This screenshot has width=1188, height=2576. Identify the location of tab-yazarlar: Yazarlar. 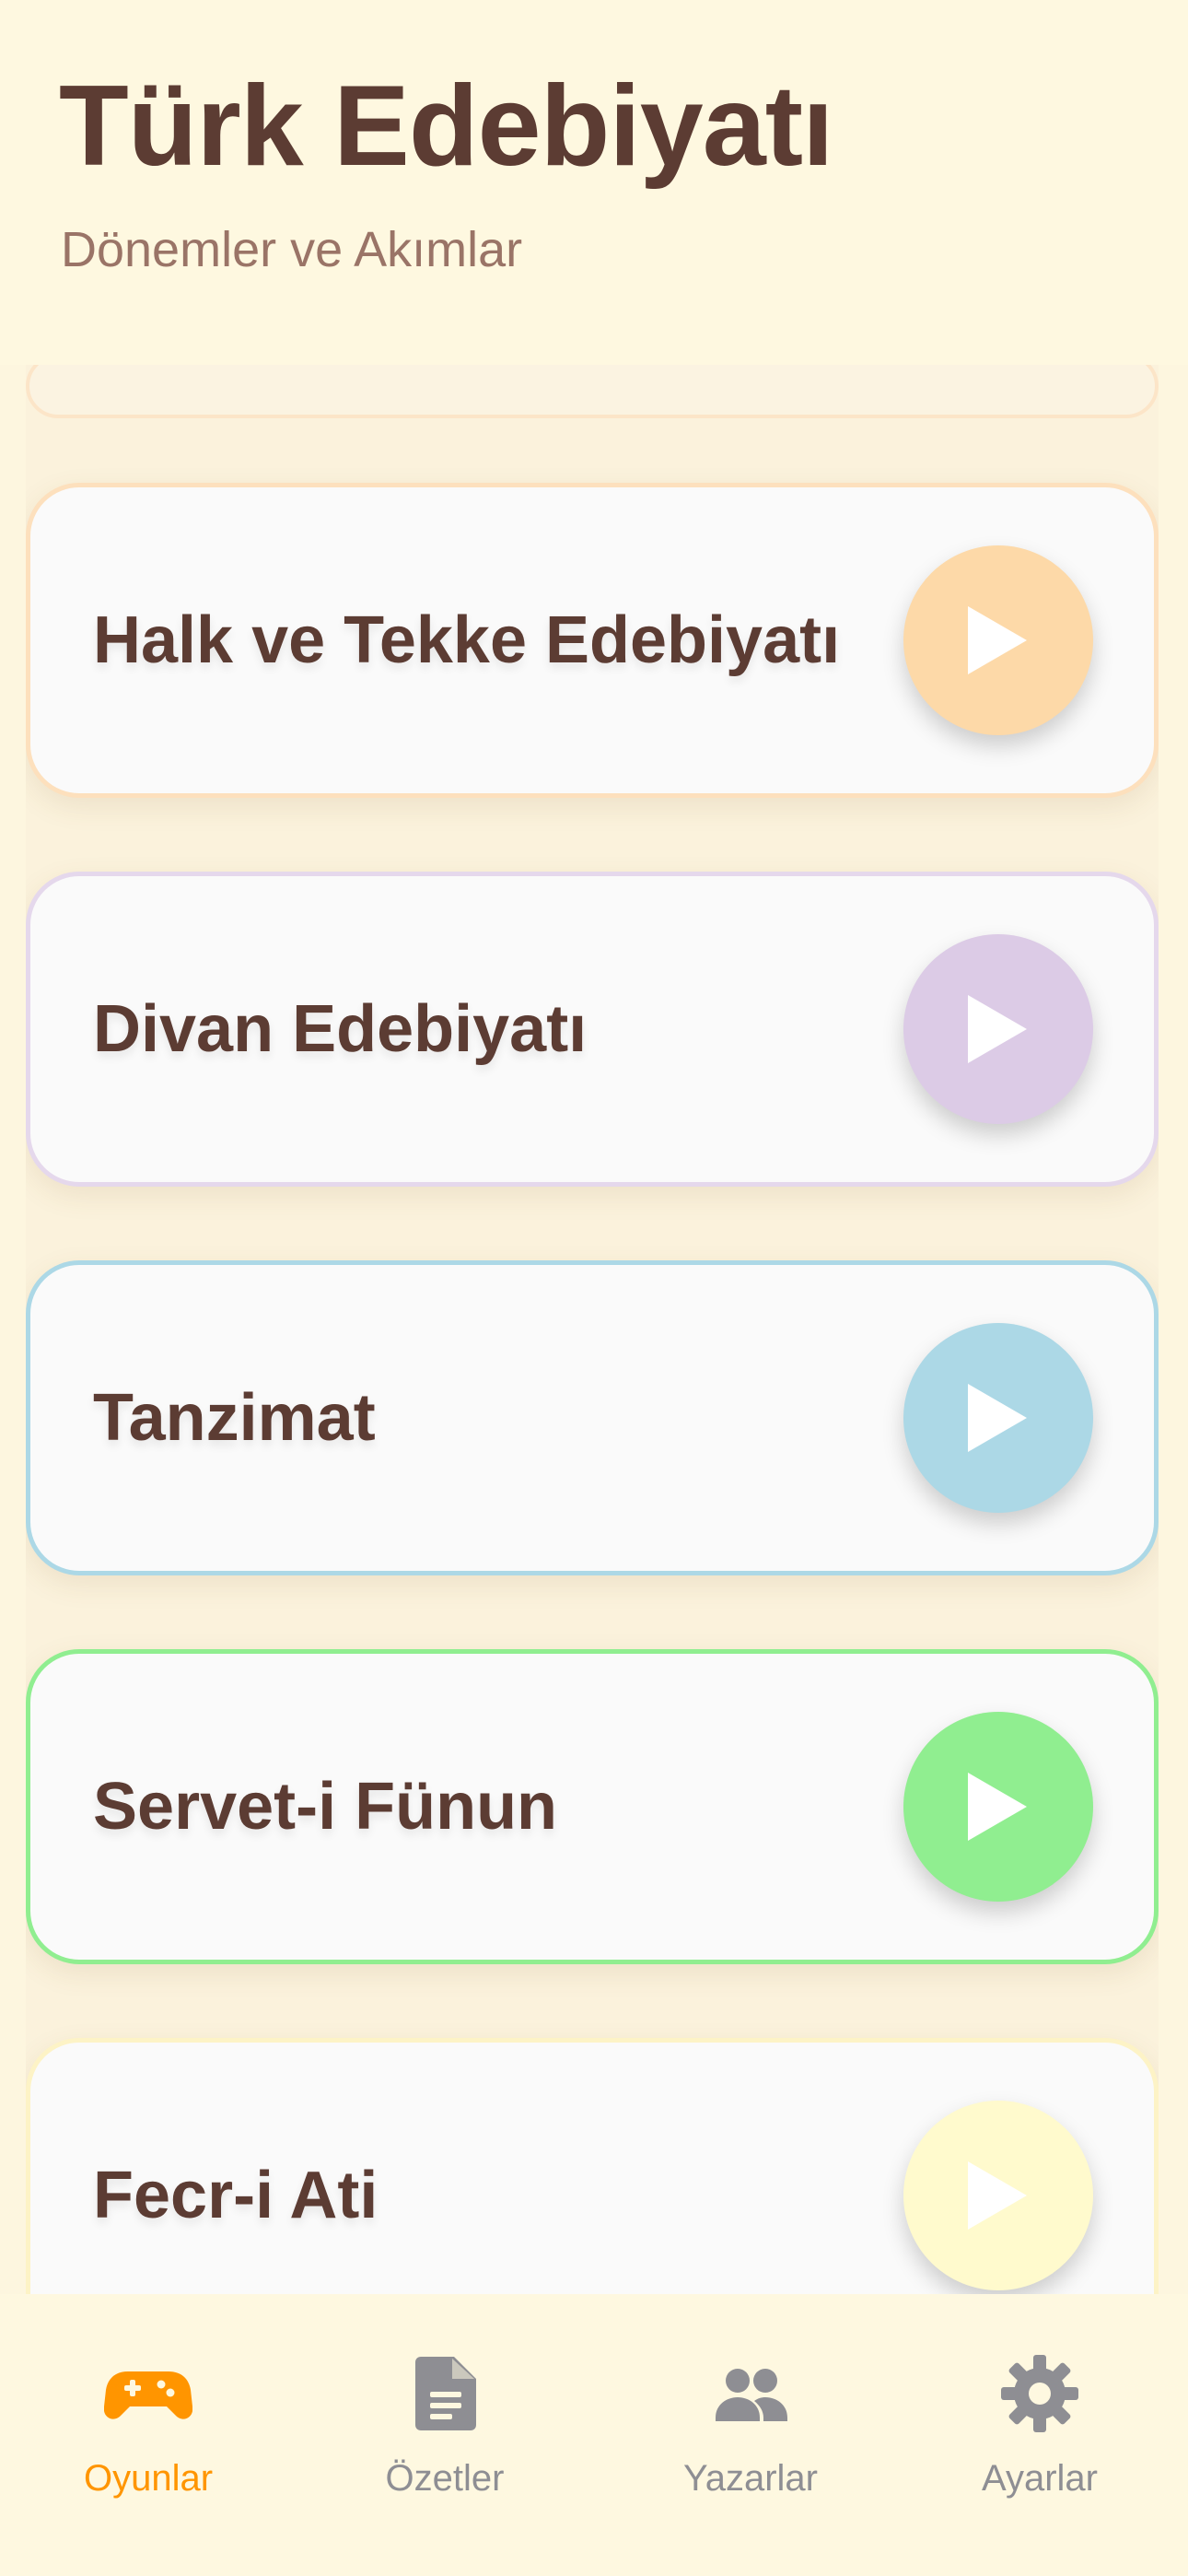
(750, 2435).